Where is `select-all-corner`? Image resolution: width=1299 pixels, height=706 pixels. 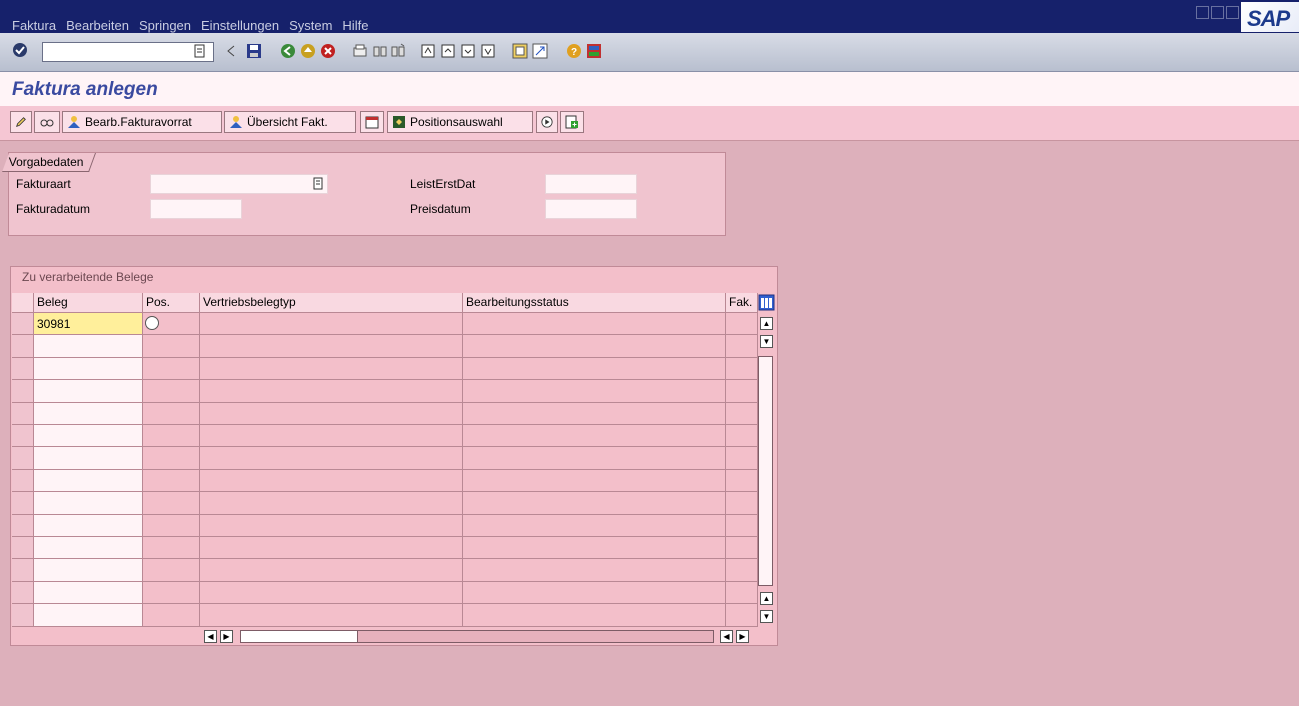 select-all-corner is located at coordinates (23, 303).